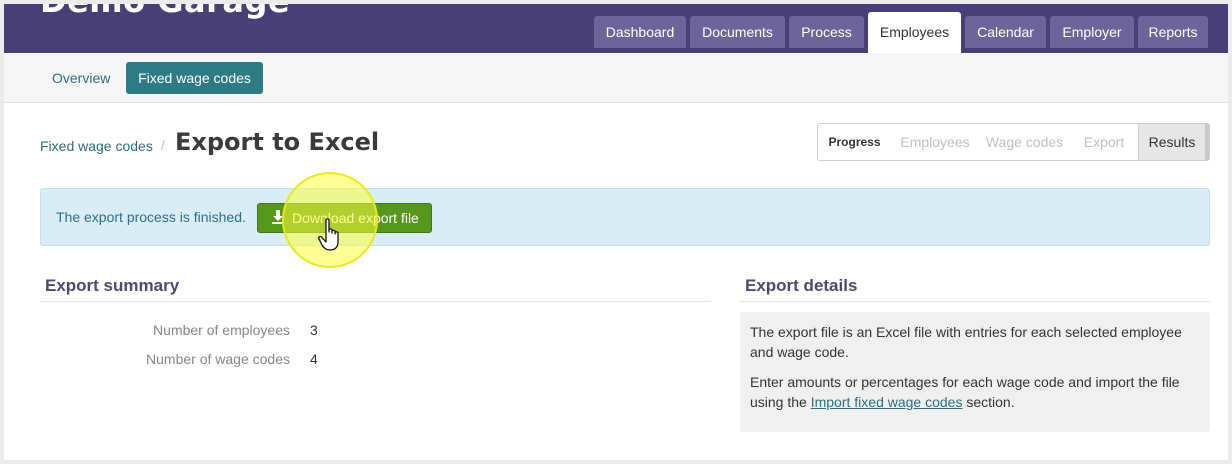 The width and height of the screenshot is (1232, 464). I want to click on tab-employer: Employer, so click(1092, 32).